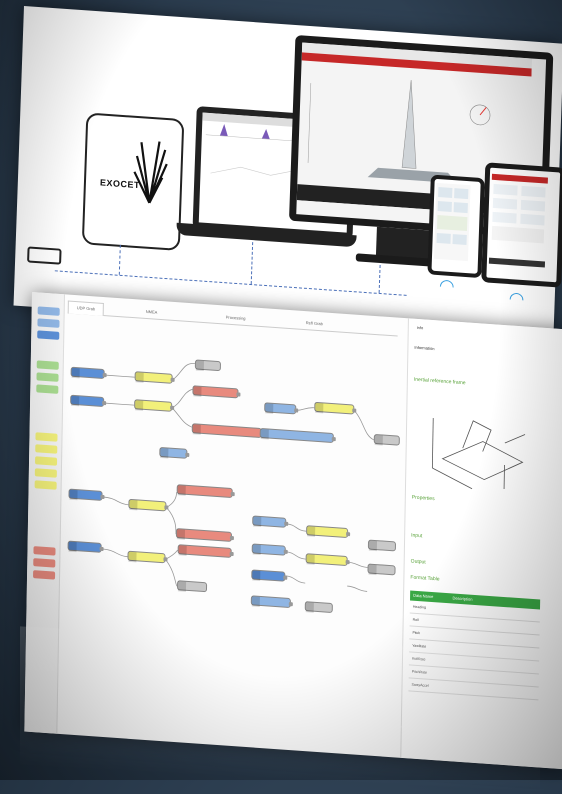 This screenshot has height=794, width=562. I want to click on exocet-device: EXOCET, so click(133, 181).